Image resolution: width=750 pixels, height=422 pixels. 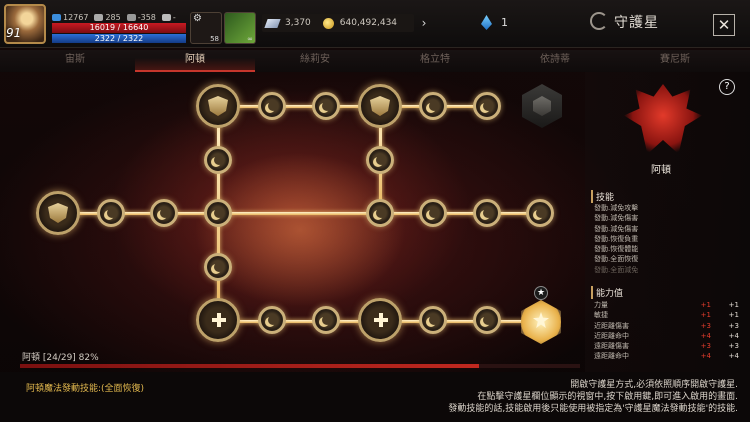 I want to click on skill-item: 發動.全面減免, so click(x=616, y=269).